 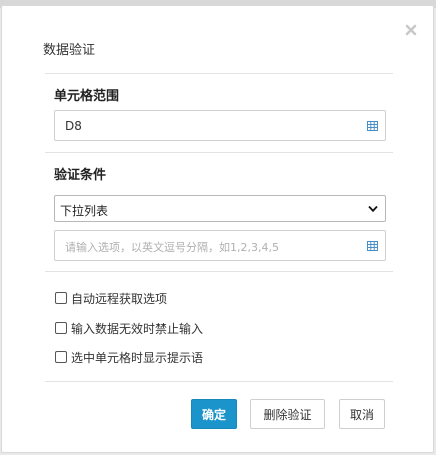 What do you see at coordinates (214, 414) in the screenshot?
I see `confirm-button: 确定` at bounding box center [214, 414].